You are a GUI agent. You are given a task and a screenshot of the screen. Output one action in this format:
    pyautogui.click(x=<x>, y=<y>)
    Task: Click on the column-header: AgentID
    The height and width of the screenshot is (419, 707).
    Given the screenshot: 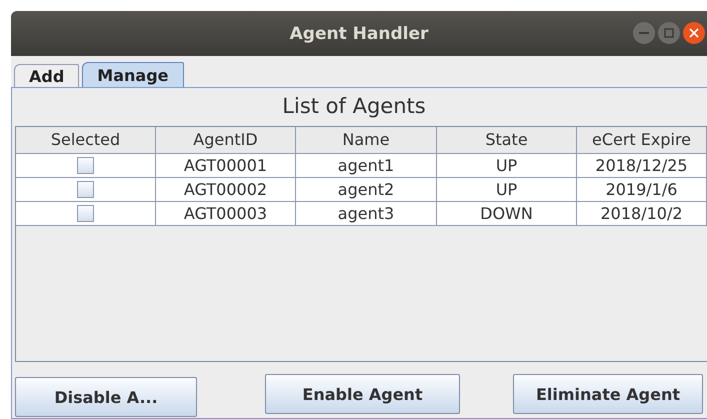 What is the action you would take?
    pyautogui.click(x=226, y=140)
    